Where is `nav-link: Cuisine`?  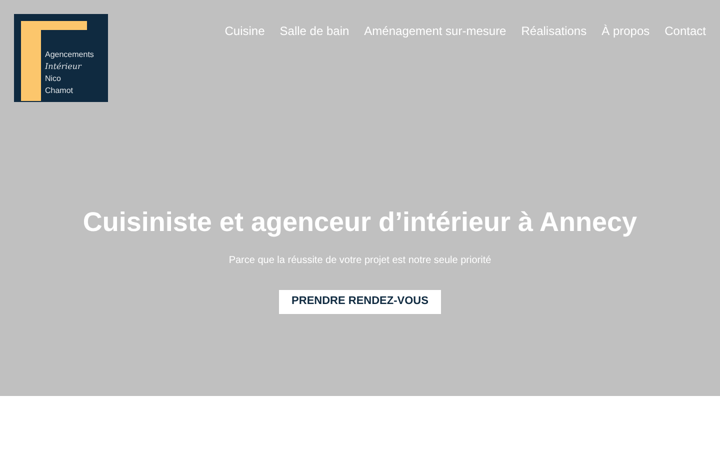 nav-link: Cuisine is located at coordinates (244, 31).